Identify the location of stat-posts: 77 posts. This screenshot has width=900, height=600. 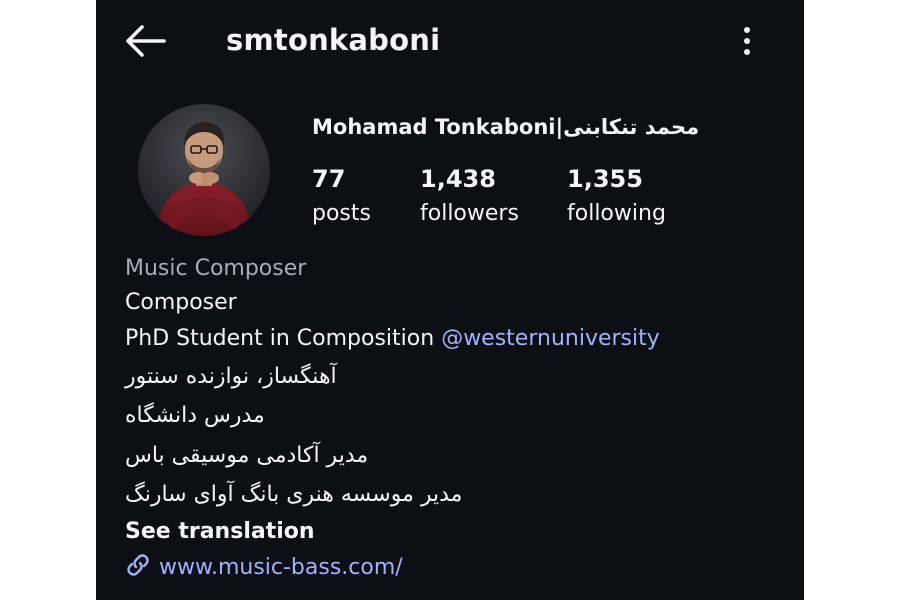
(341, 197).